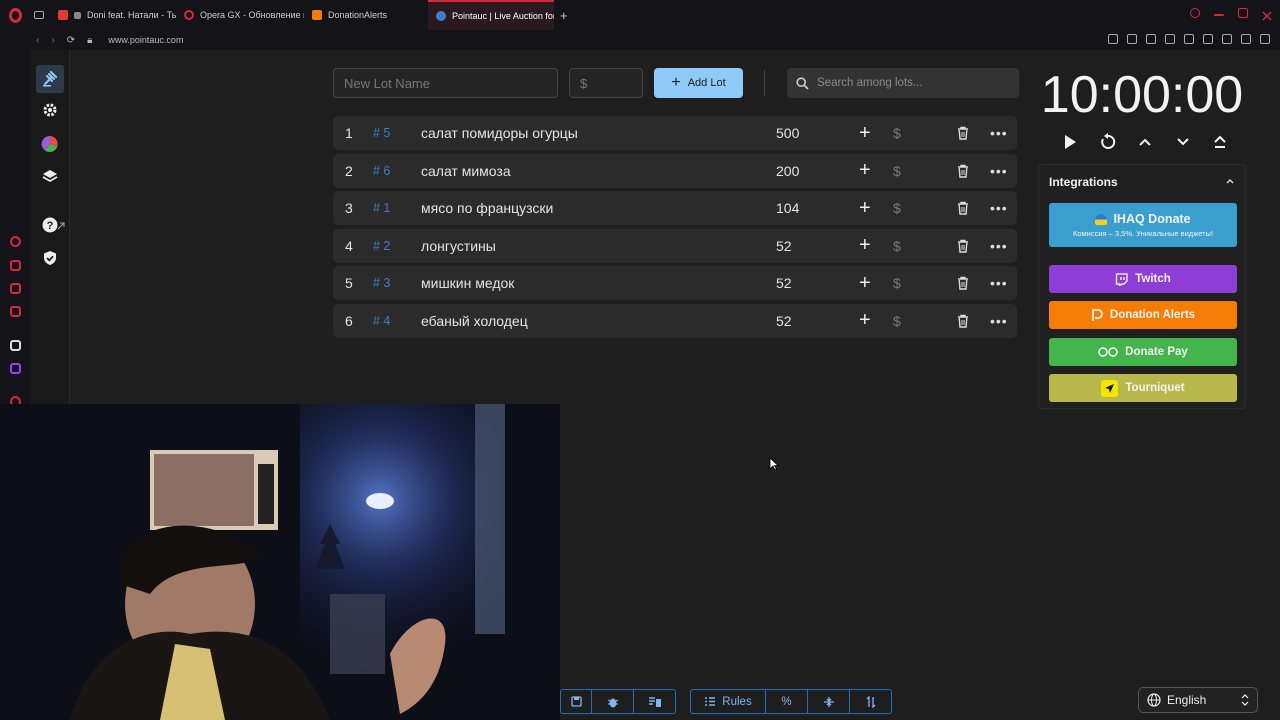 The image size is (1280, 720). What do you see at coordinates (1198, 700) in the screenshot?
I see `language-select: English` at bounding box center [1198, 700].